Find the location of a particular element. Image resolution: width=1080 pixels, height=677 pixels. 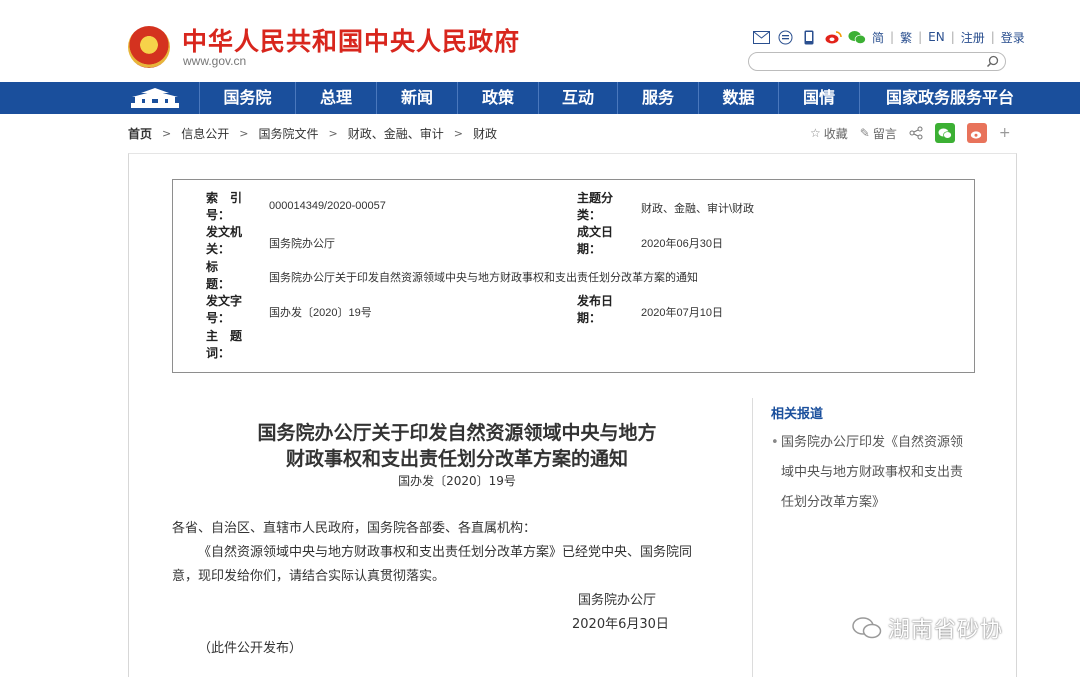

nav-item-gov-service-platform: 国家政务服务平台 is located at coordinates (950, 98).